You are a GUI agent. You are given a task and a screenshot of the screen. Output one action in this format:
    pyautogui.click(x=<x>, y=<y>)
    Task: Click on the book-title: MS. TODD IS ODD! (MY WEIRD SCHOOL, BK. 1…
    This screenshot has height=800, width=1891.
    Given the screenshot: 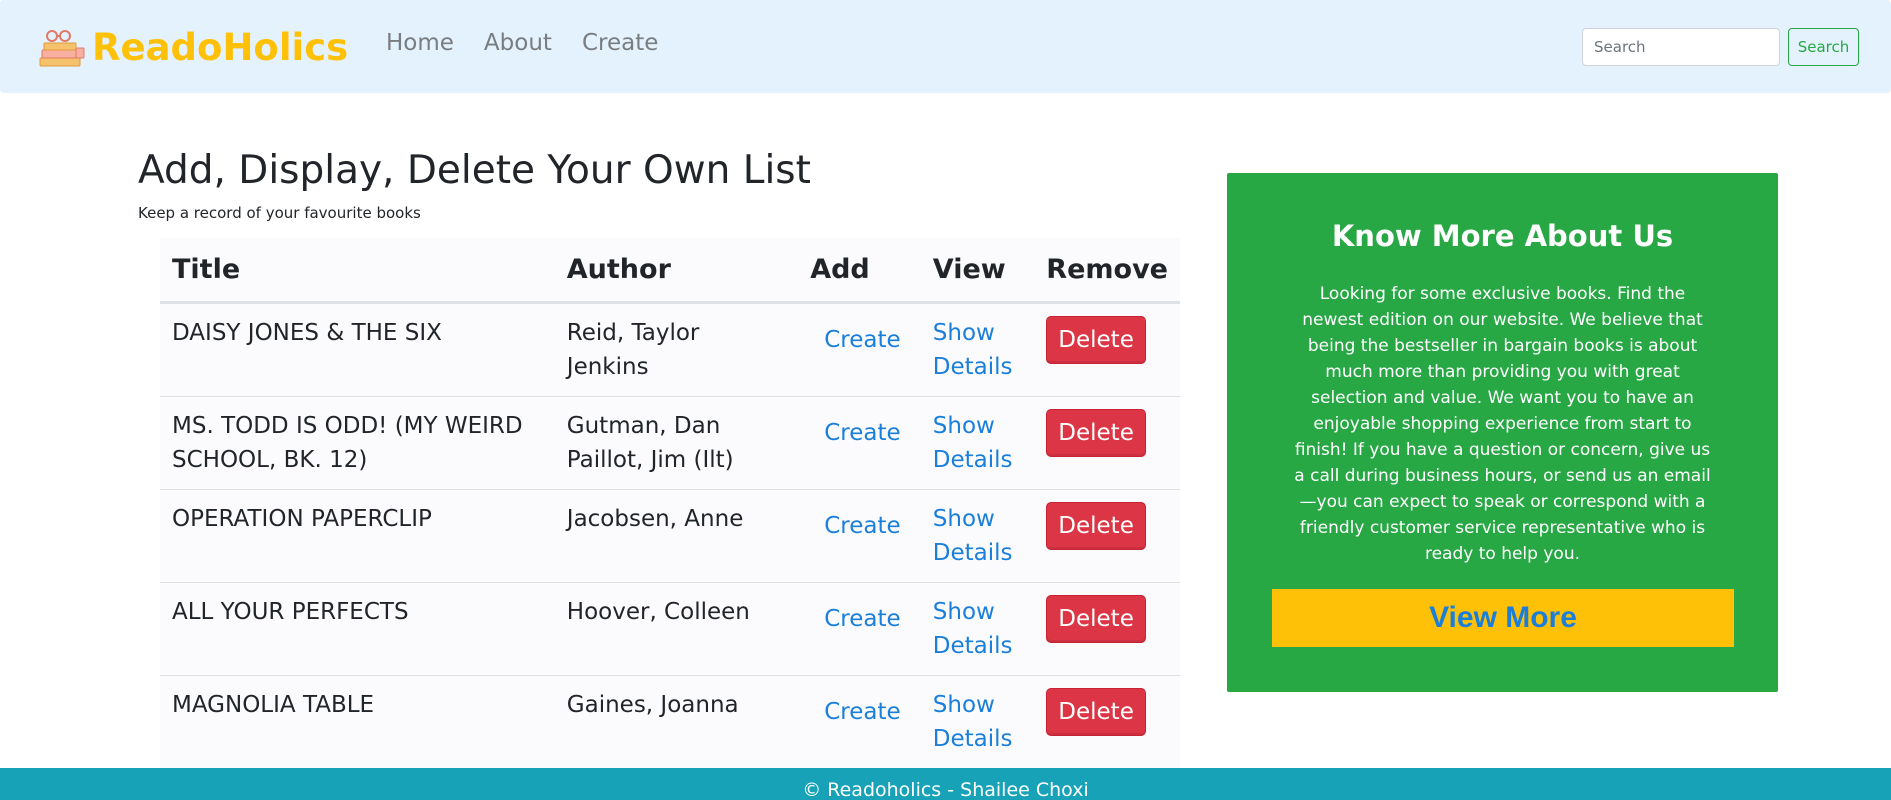 What is the action you would take?
    pyautogui.click(x=357, y=442)
    